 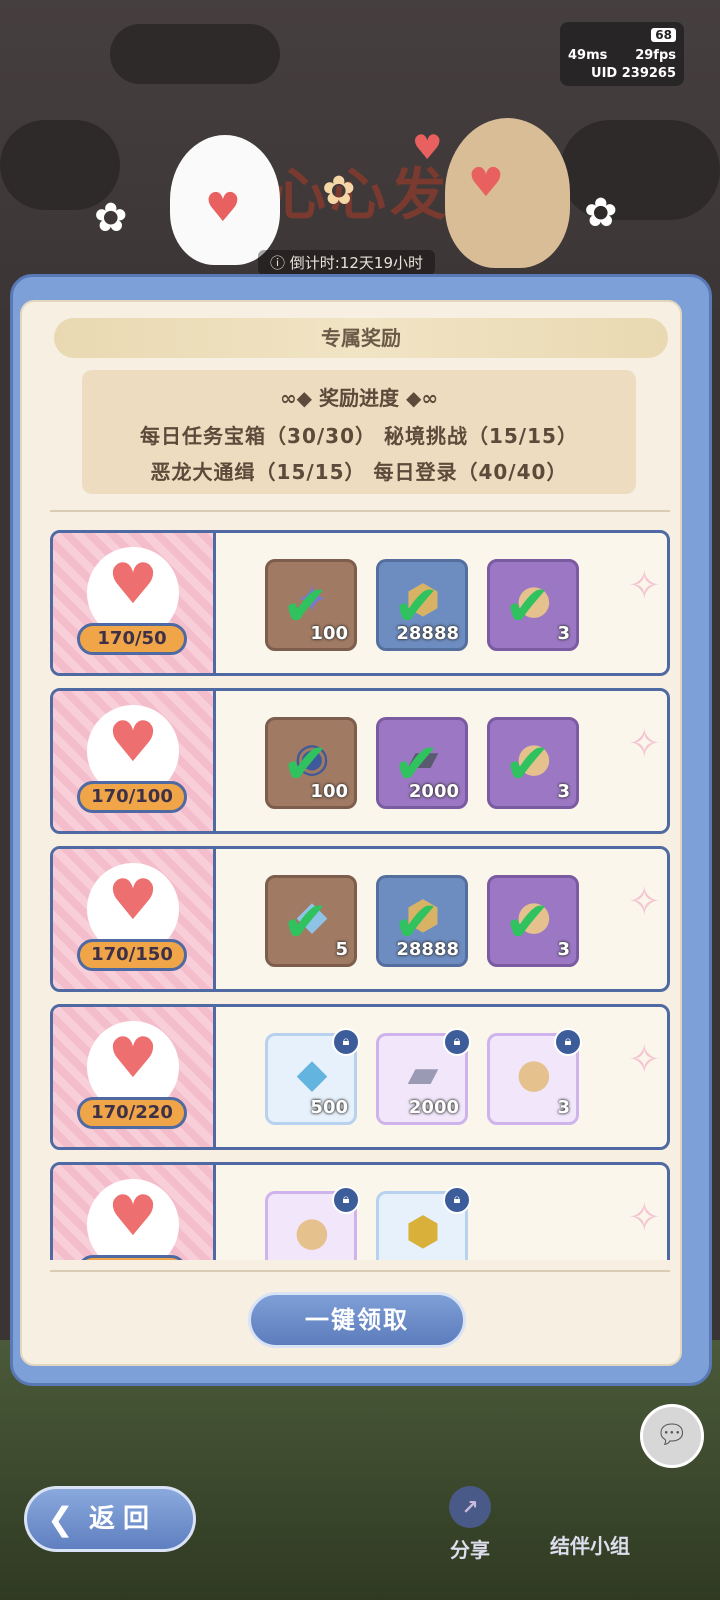 I want to click on back-button: ❮ 返回, so click(x=110, y=1519).